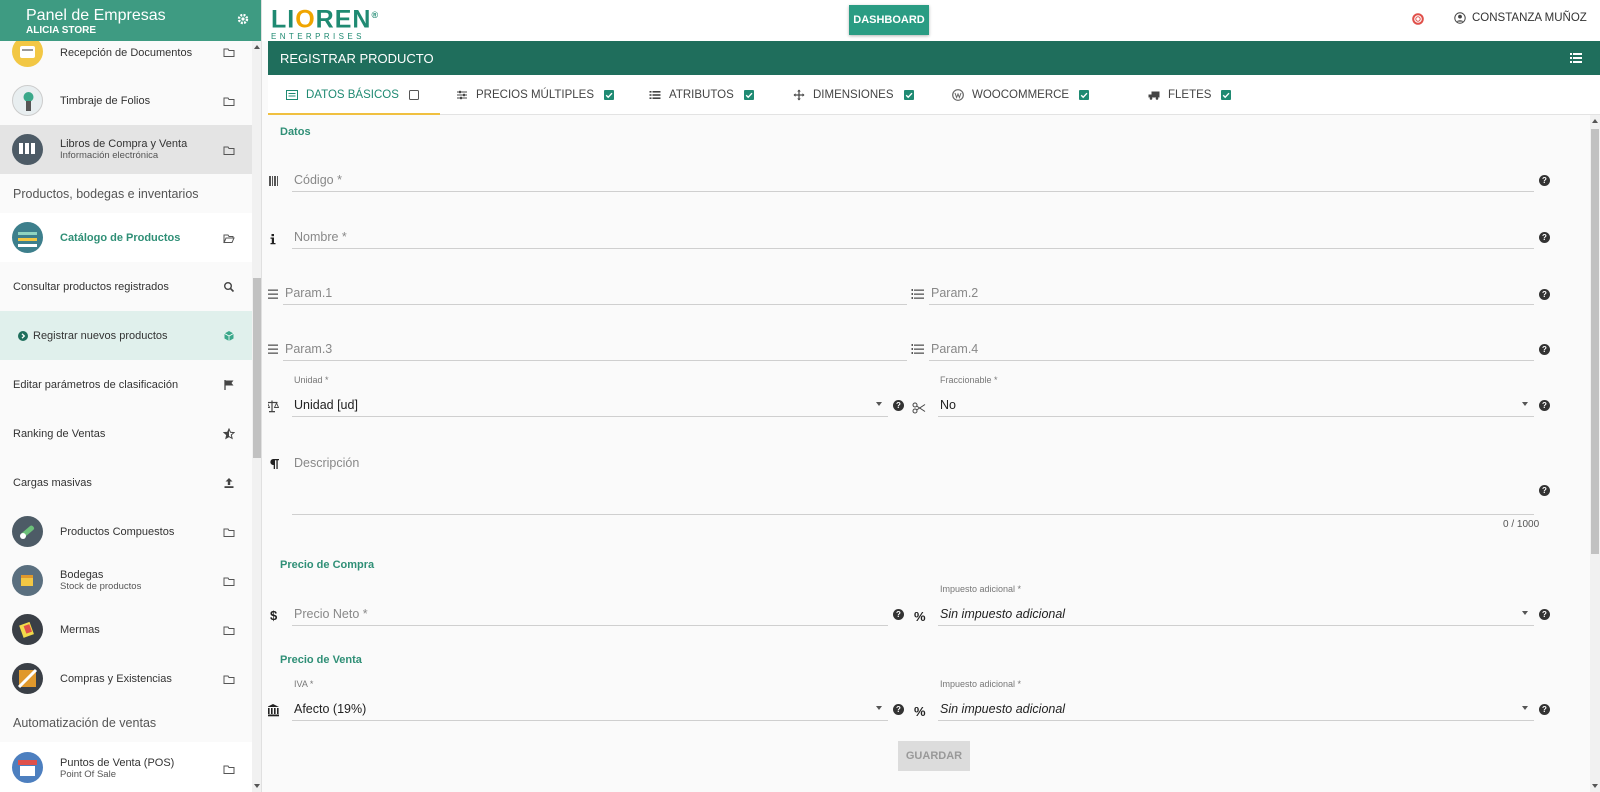 Image resolution: width=1600 pixels, height=792 pixels. I want to click on user-circle-icon, so click(1460, 18).